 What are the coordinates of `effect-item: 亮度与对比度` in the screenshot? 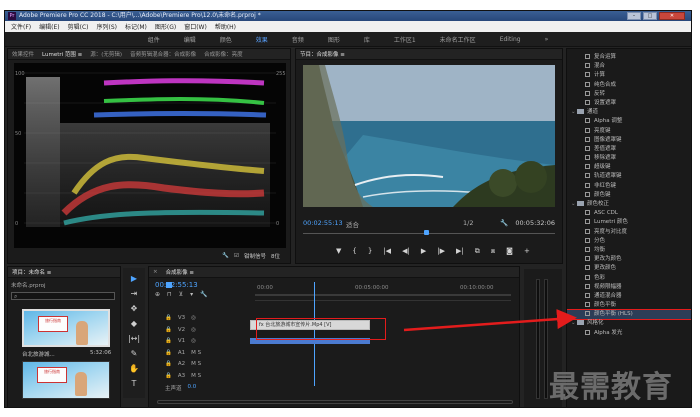 It's located at (629, 232).